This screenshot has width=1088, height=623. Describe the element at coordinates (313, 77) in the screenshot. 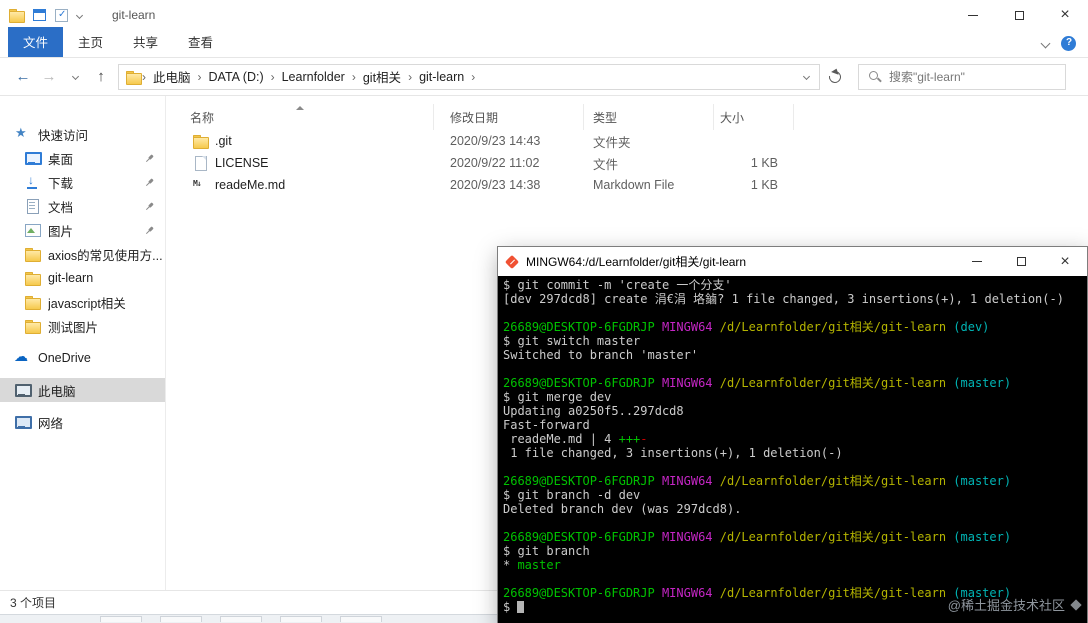

I see `breadcrumb-item: Learnfolder` at that location.